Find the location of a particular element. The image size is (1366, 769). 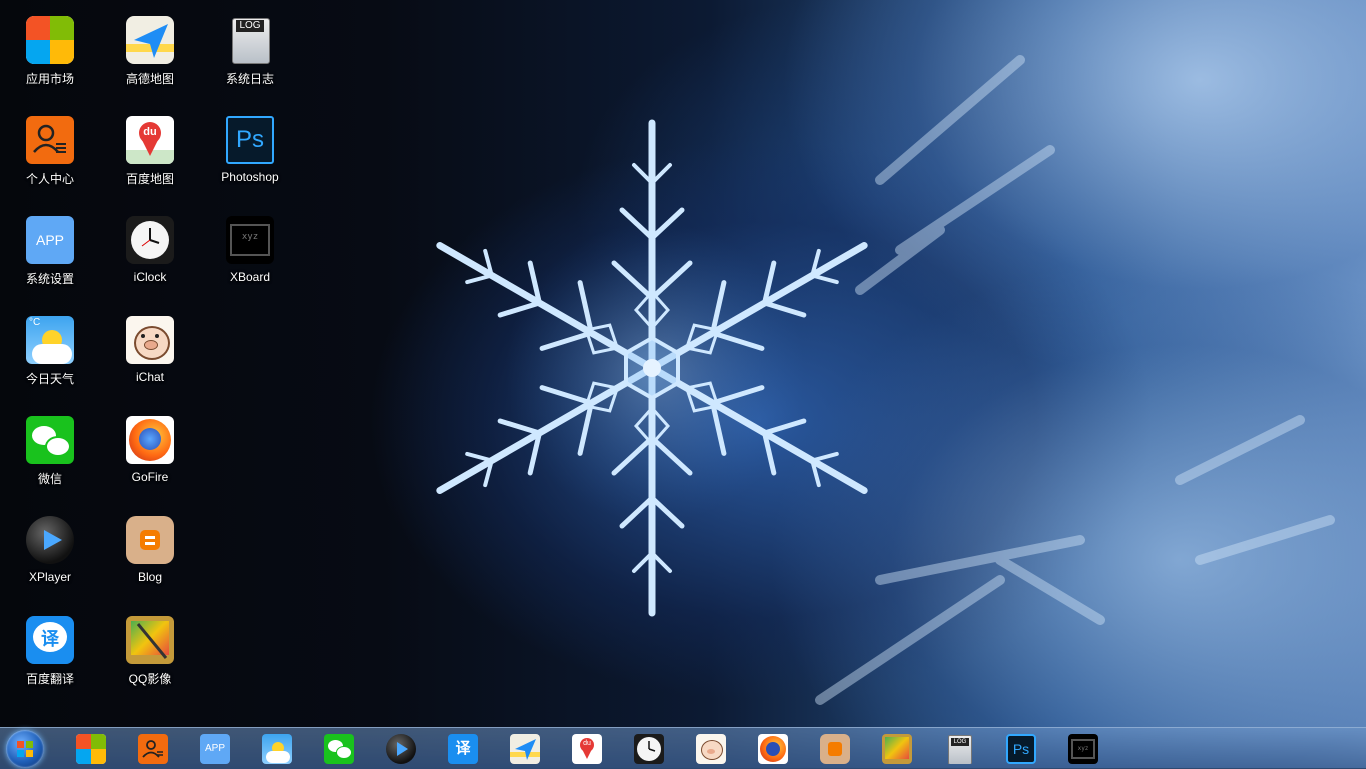

taskbar-item-system-settings: APP is located at coordinates (215, 749).